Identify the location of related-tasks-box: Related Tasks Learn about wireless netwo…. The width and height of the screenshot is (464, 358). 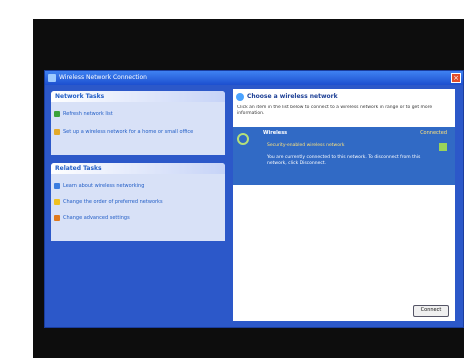
(138, 202).